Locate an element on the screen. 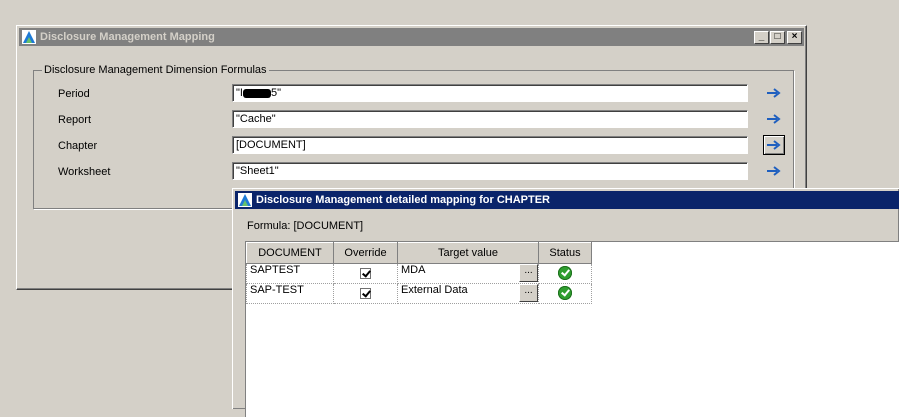 The image size is (899, 417). chapter-label: Chapter is located at coordinates (78, 146).